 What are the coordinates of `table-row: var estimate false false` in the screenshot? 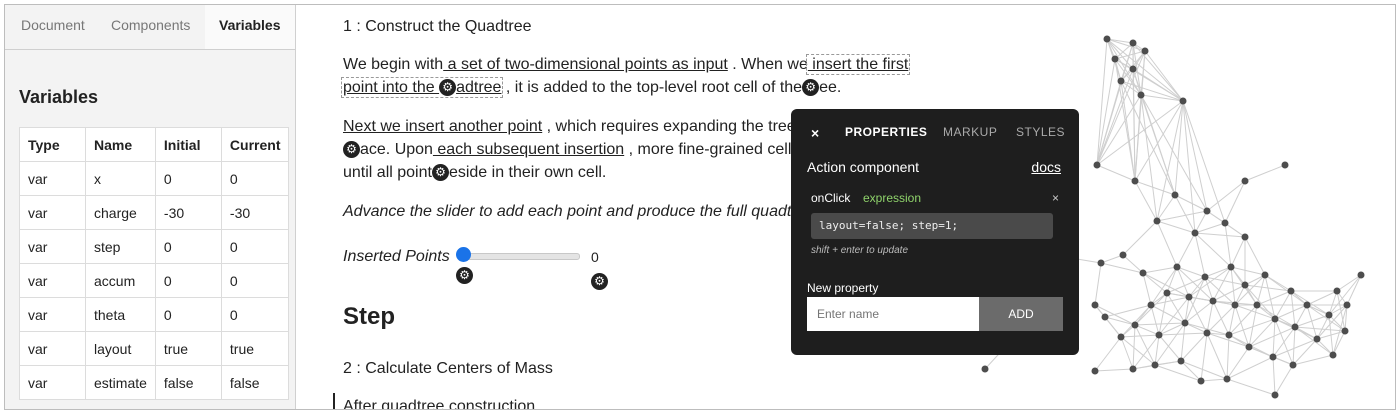 It's located at (154, 382).